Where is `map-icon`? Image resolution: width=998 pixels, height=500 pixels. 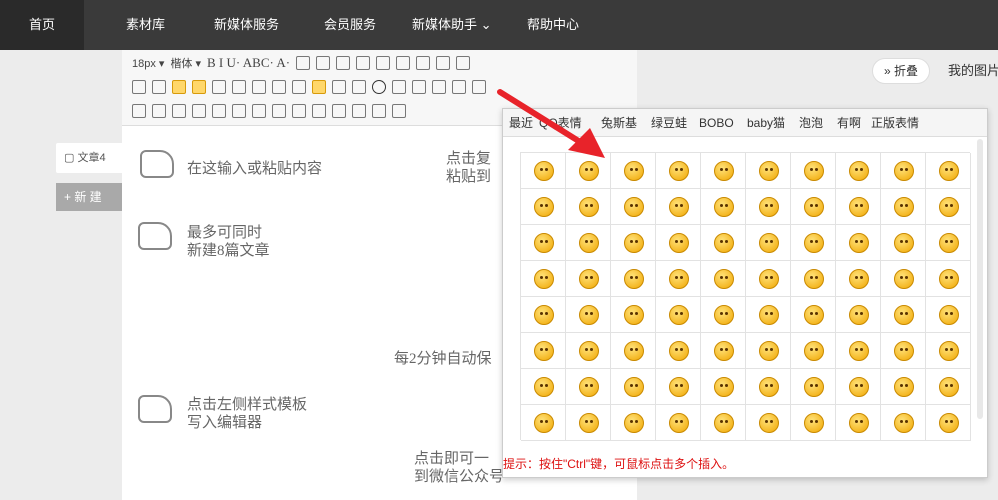
map-icon is located at coordinates (199, 111).